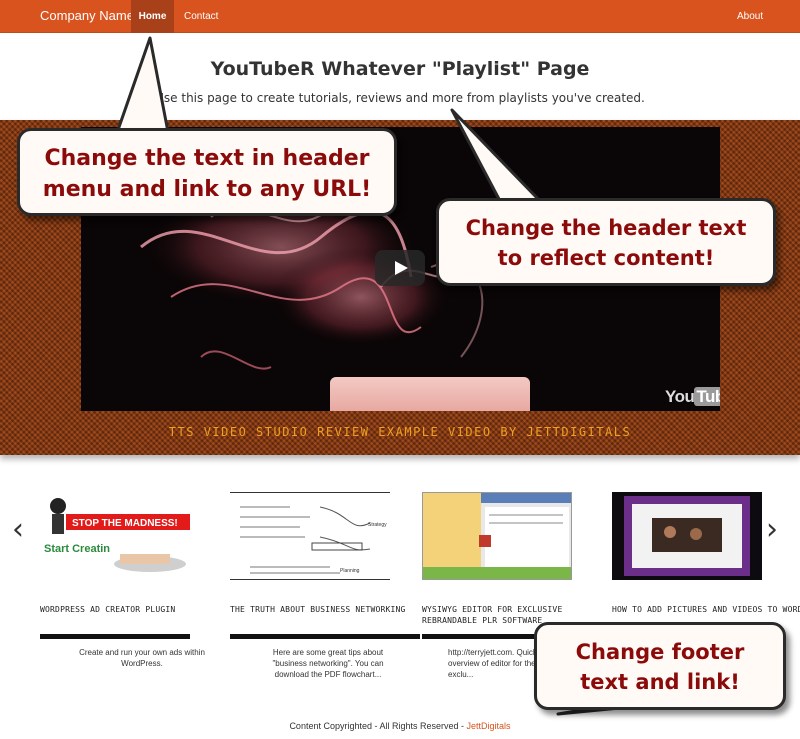 This screenshot has height=739, width=800. I want to click on play-button, so click(400, 268).